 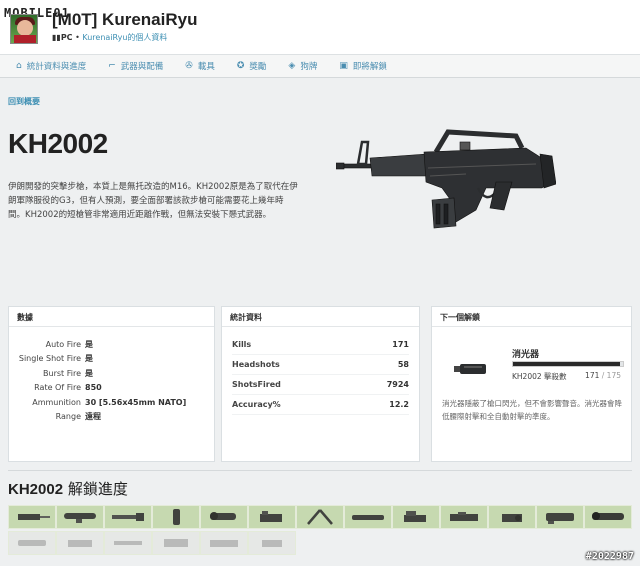 What do you see at coordinates (568, 364) in the screenshot?
I see `unlock-progress-bar` at bounding box center [568, 364].